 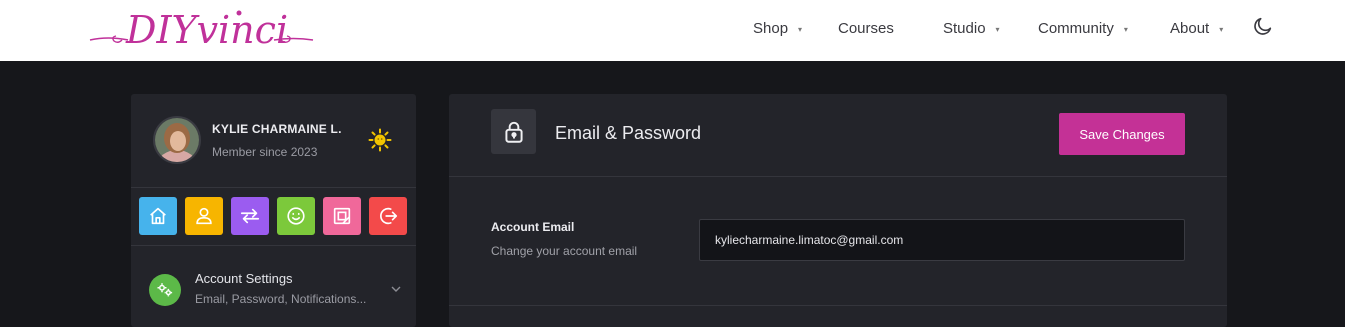 I want to click on user-name: KYLIE CHARMAINE L., so click(x=277, y=129).